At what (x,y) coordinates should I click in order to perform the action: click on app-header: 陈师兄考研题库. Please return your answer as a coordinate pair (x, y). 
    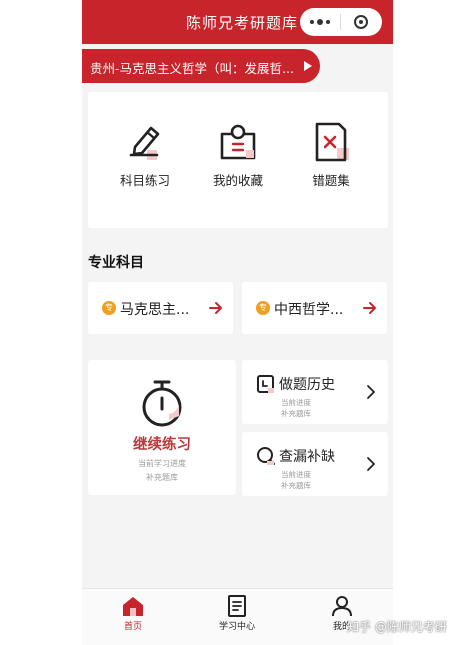
    Looking at the image, I should click on (237, 22).